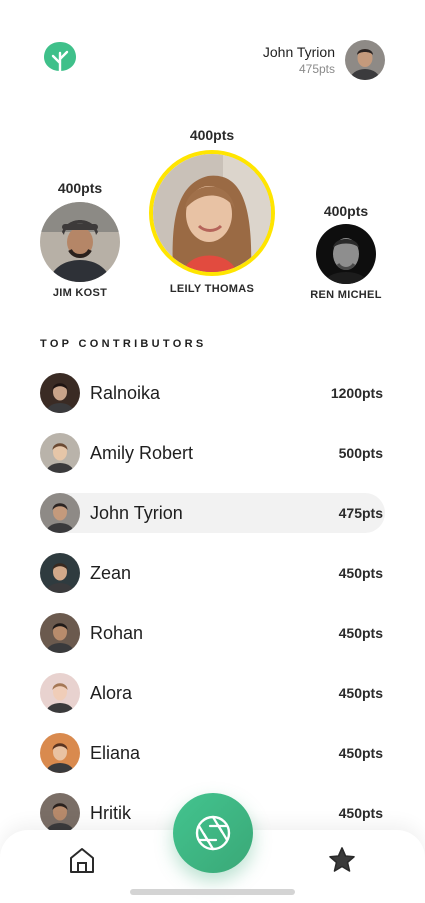 The width and height of the screenshot is (425, 903). I want to click on podium-first-name: LEILY THOMAS, so click(212, 289).